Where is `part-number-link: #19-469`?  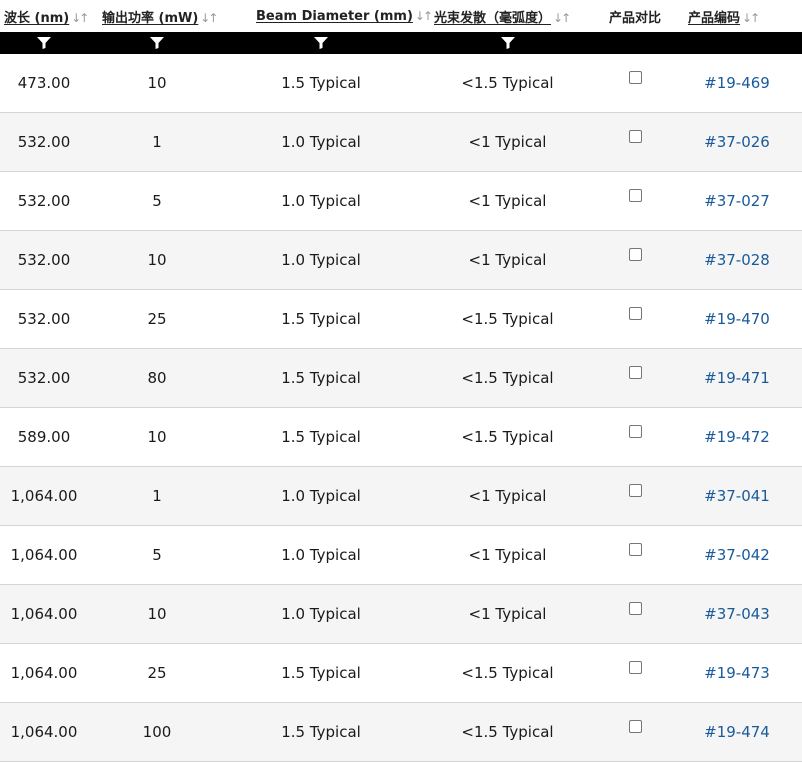
part-number-link: #19-469 is located at coordinates (737, 83).